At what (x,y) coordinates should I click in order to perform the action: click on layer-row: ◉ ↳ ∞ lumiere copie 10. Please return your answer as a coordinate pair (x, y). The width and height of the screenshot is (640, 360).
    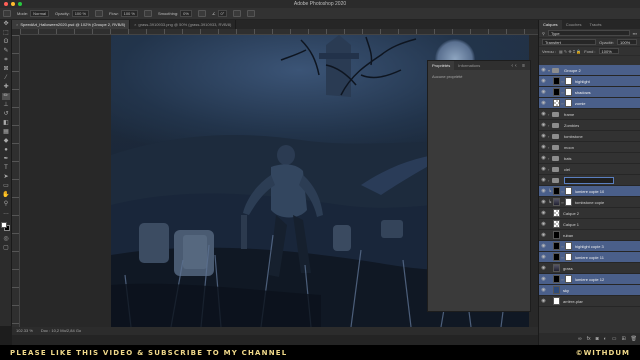
    Looking at the image, I should click on (589, 191).